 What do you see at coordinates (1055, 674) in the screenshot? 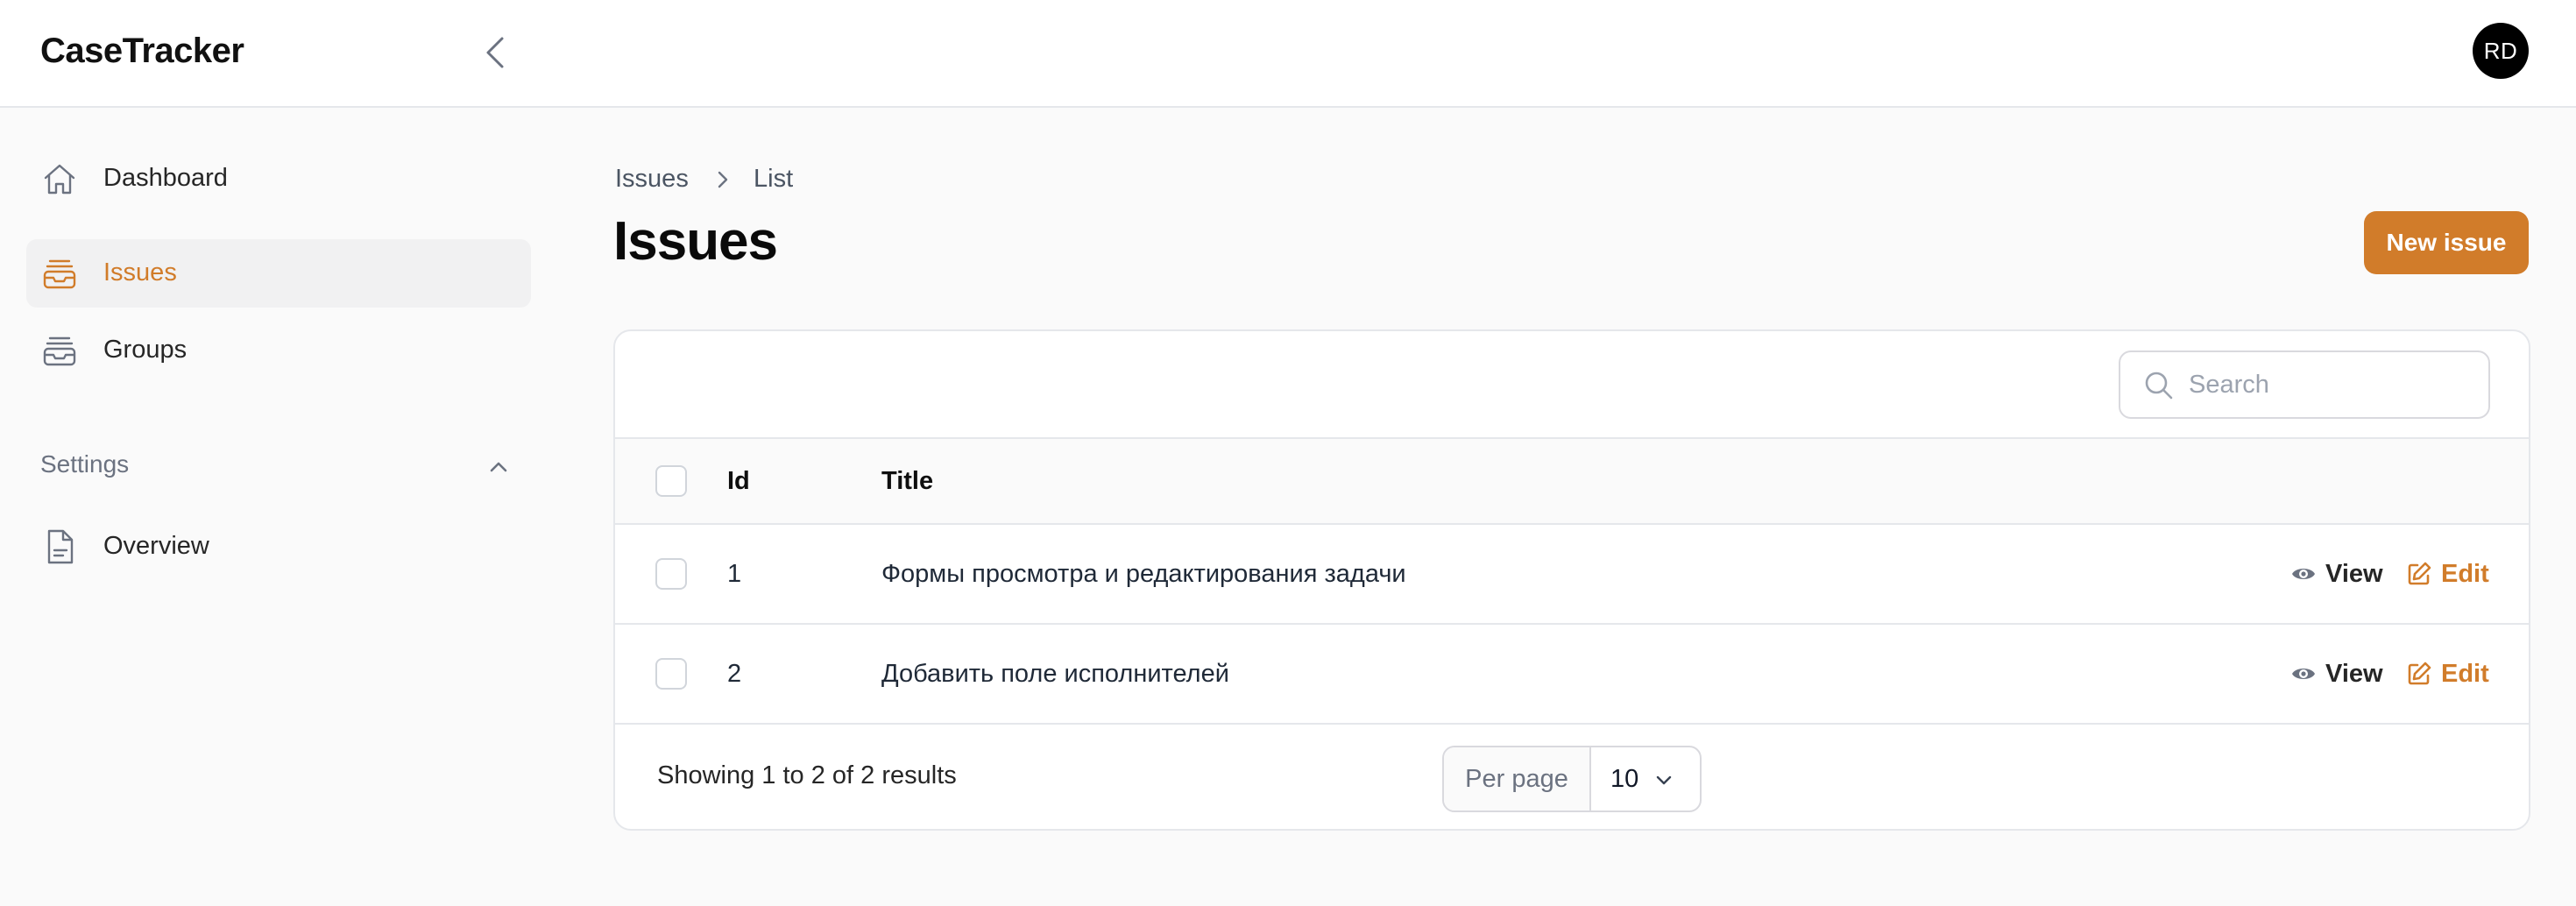
I see `cell-title: Добавить поле исполнителей` at bounding box center [1055, 674].